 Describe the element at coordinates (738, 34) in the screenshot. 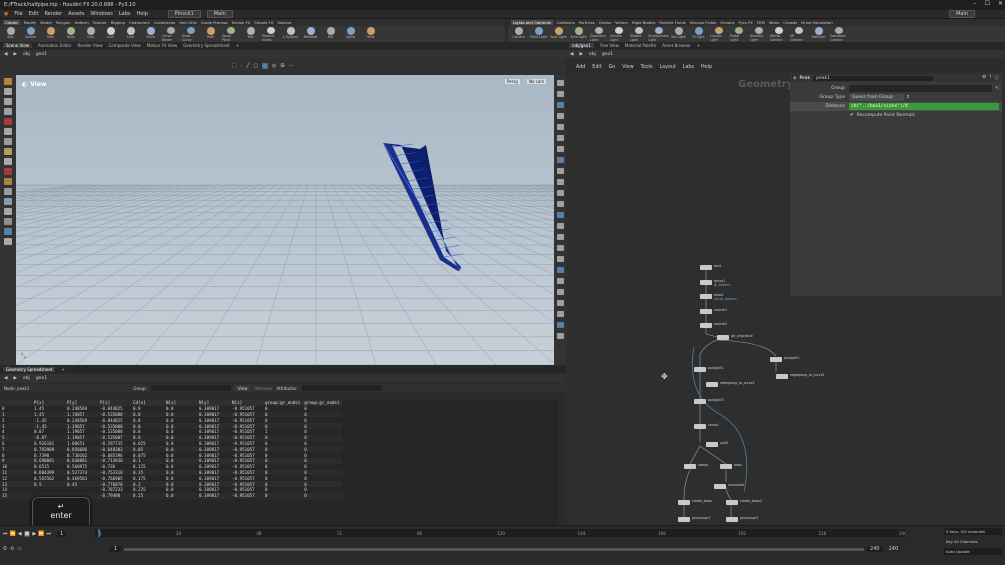

I see `shelf-tool-portal-light: Portal Light` at that location.